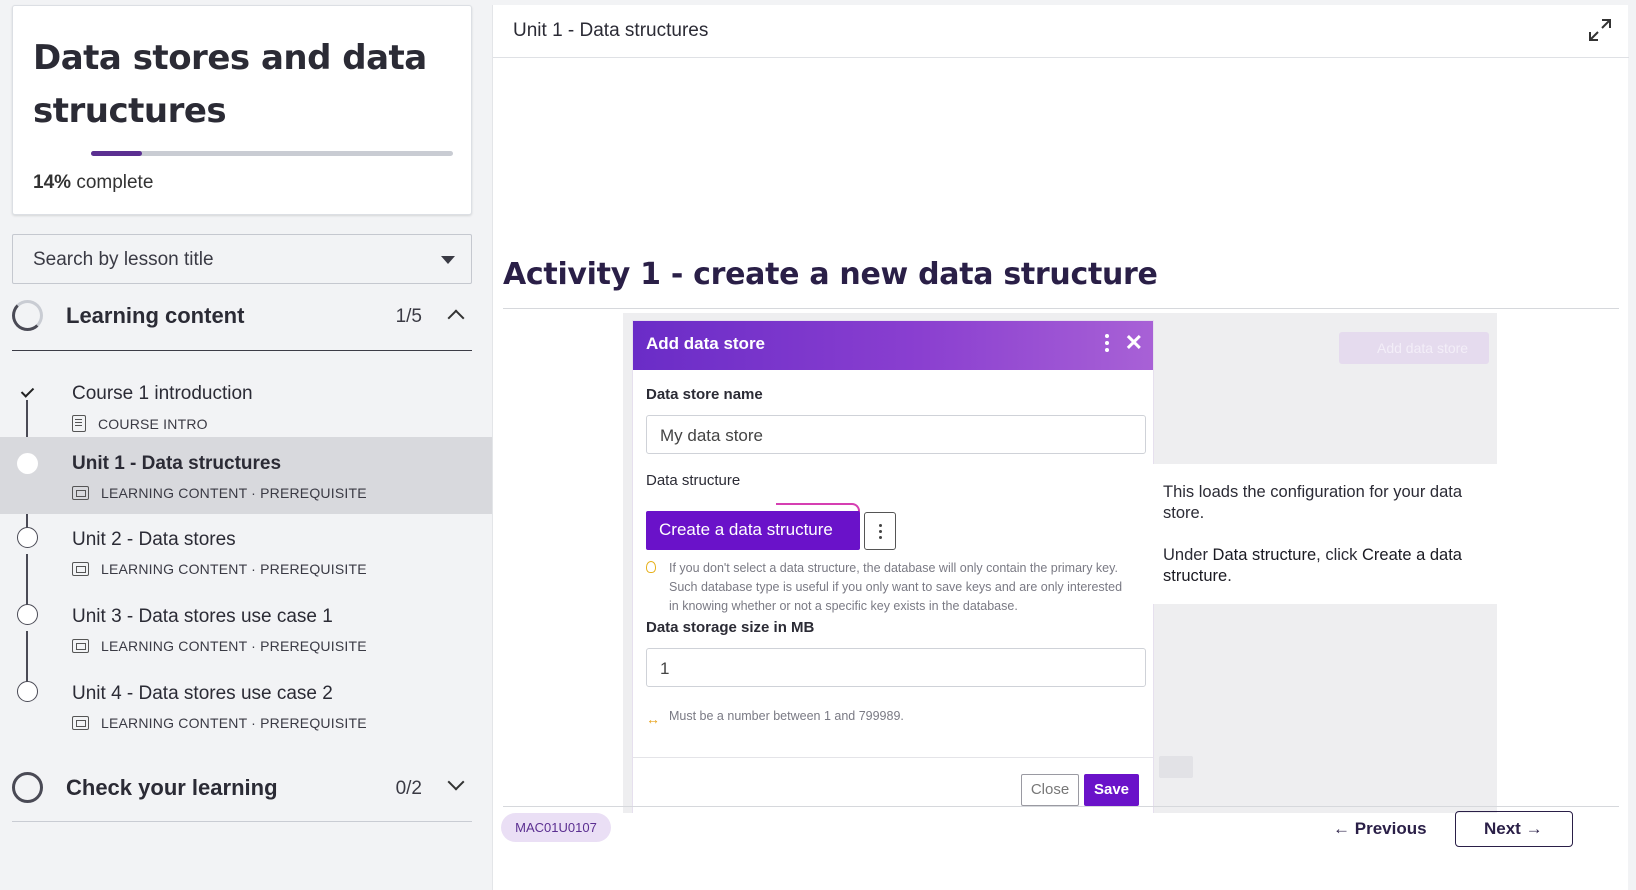  I want to click on section-check-your-learning: Check your learning 0/2, so click(242, 788).